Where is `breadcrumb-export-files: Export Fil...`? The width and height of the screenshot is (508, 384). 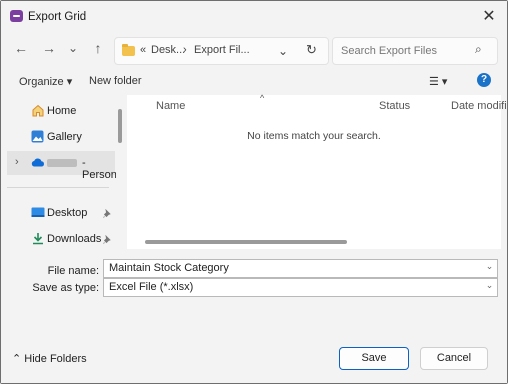 breadcrumb-export-files: Export Fil... is located at coordinates (222, 50).